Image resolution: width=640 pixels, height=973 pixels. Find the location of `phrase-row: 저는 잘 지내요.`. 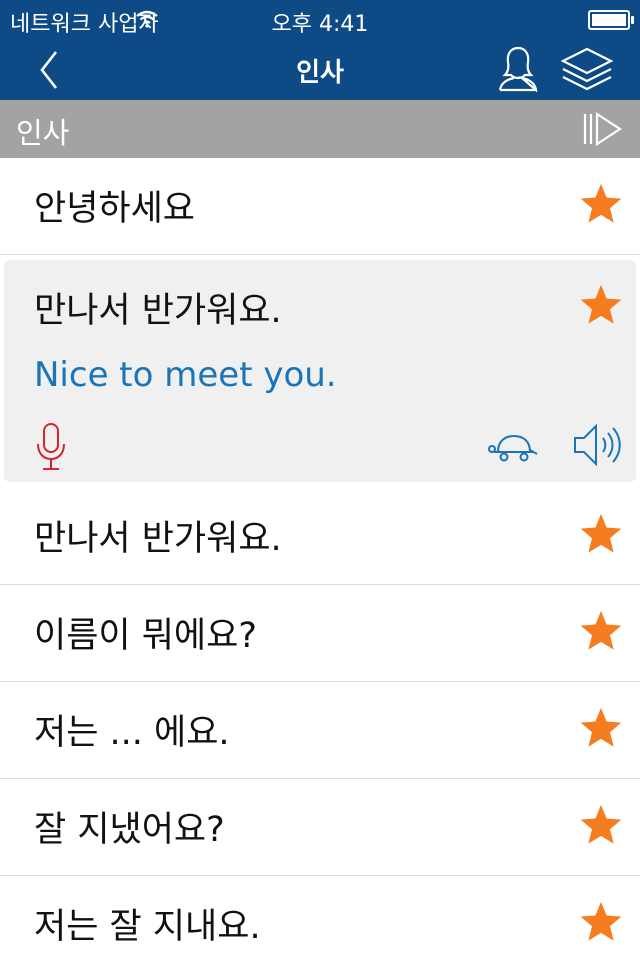

phrase-row: 저는 잘 지내요. is located at coordinates (320, 924).